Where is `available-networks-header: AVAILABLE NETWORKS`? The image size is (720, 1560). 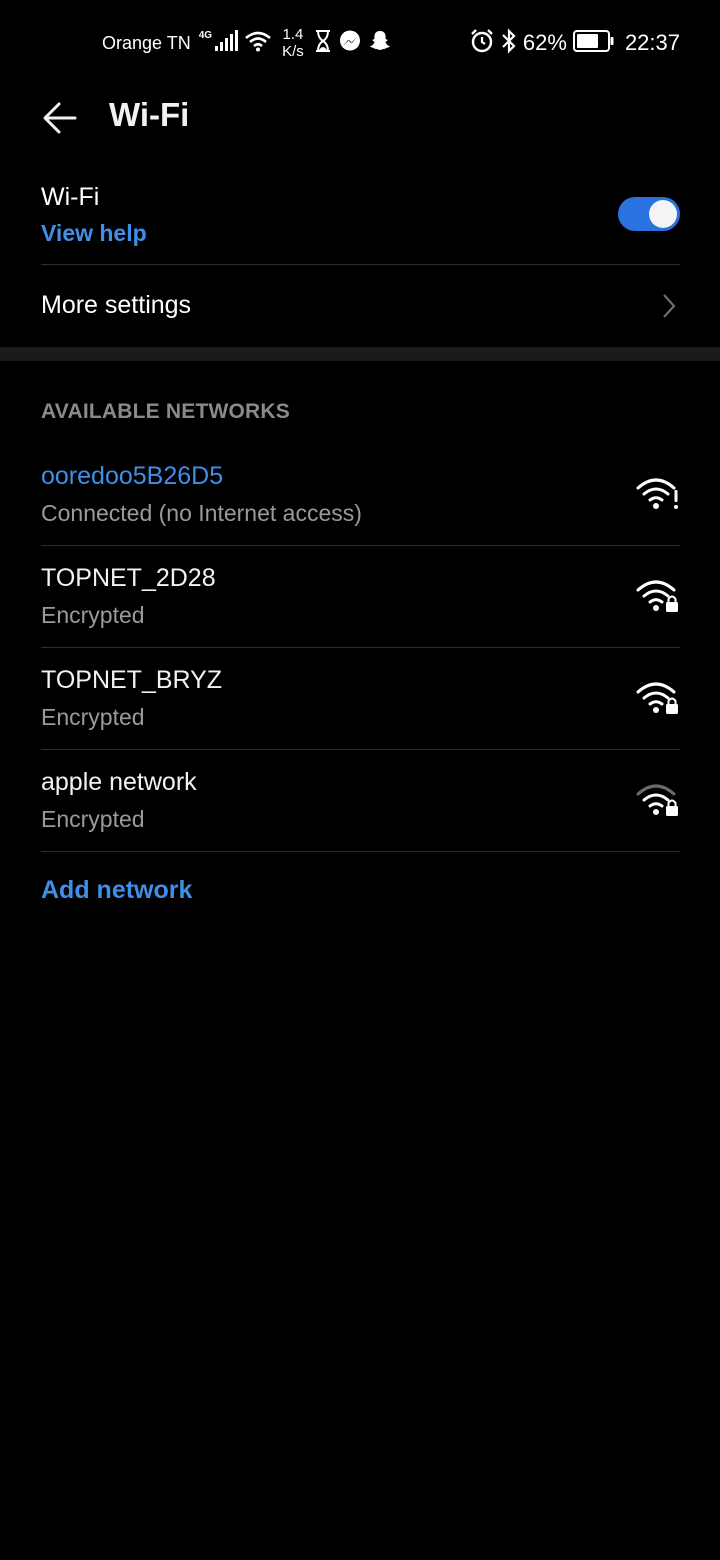 available-networks-header: AVAILABLE NETWORKS is located at coordinates (165, 411).